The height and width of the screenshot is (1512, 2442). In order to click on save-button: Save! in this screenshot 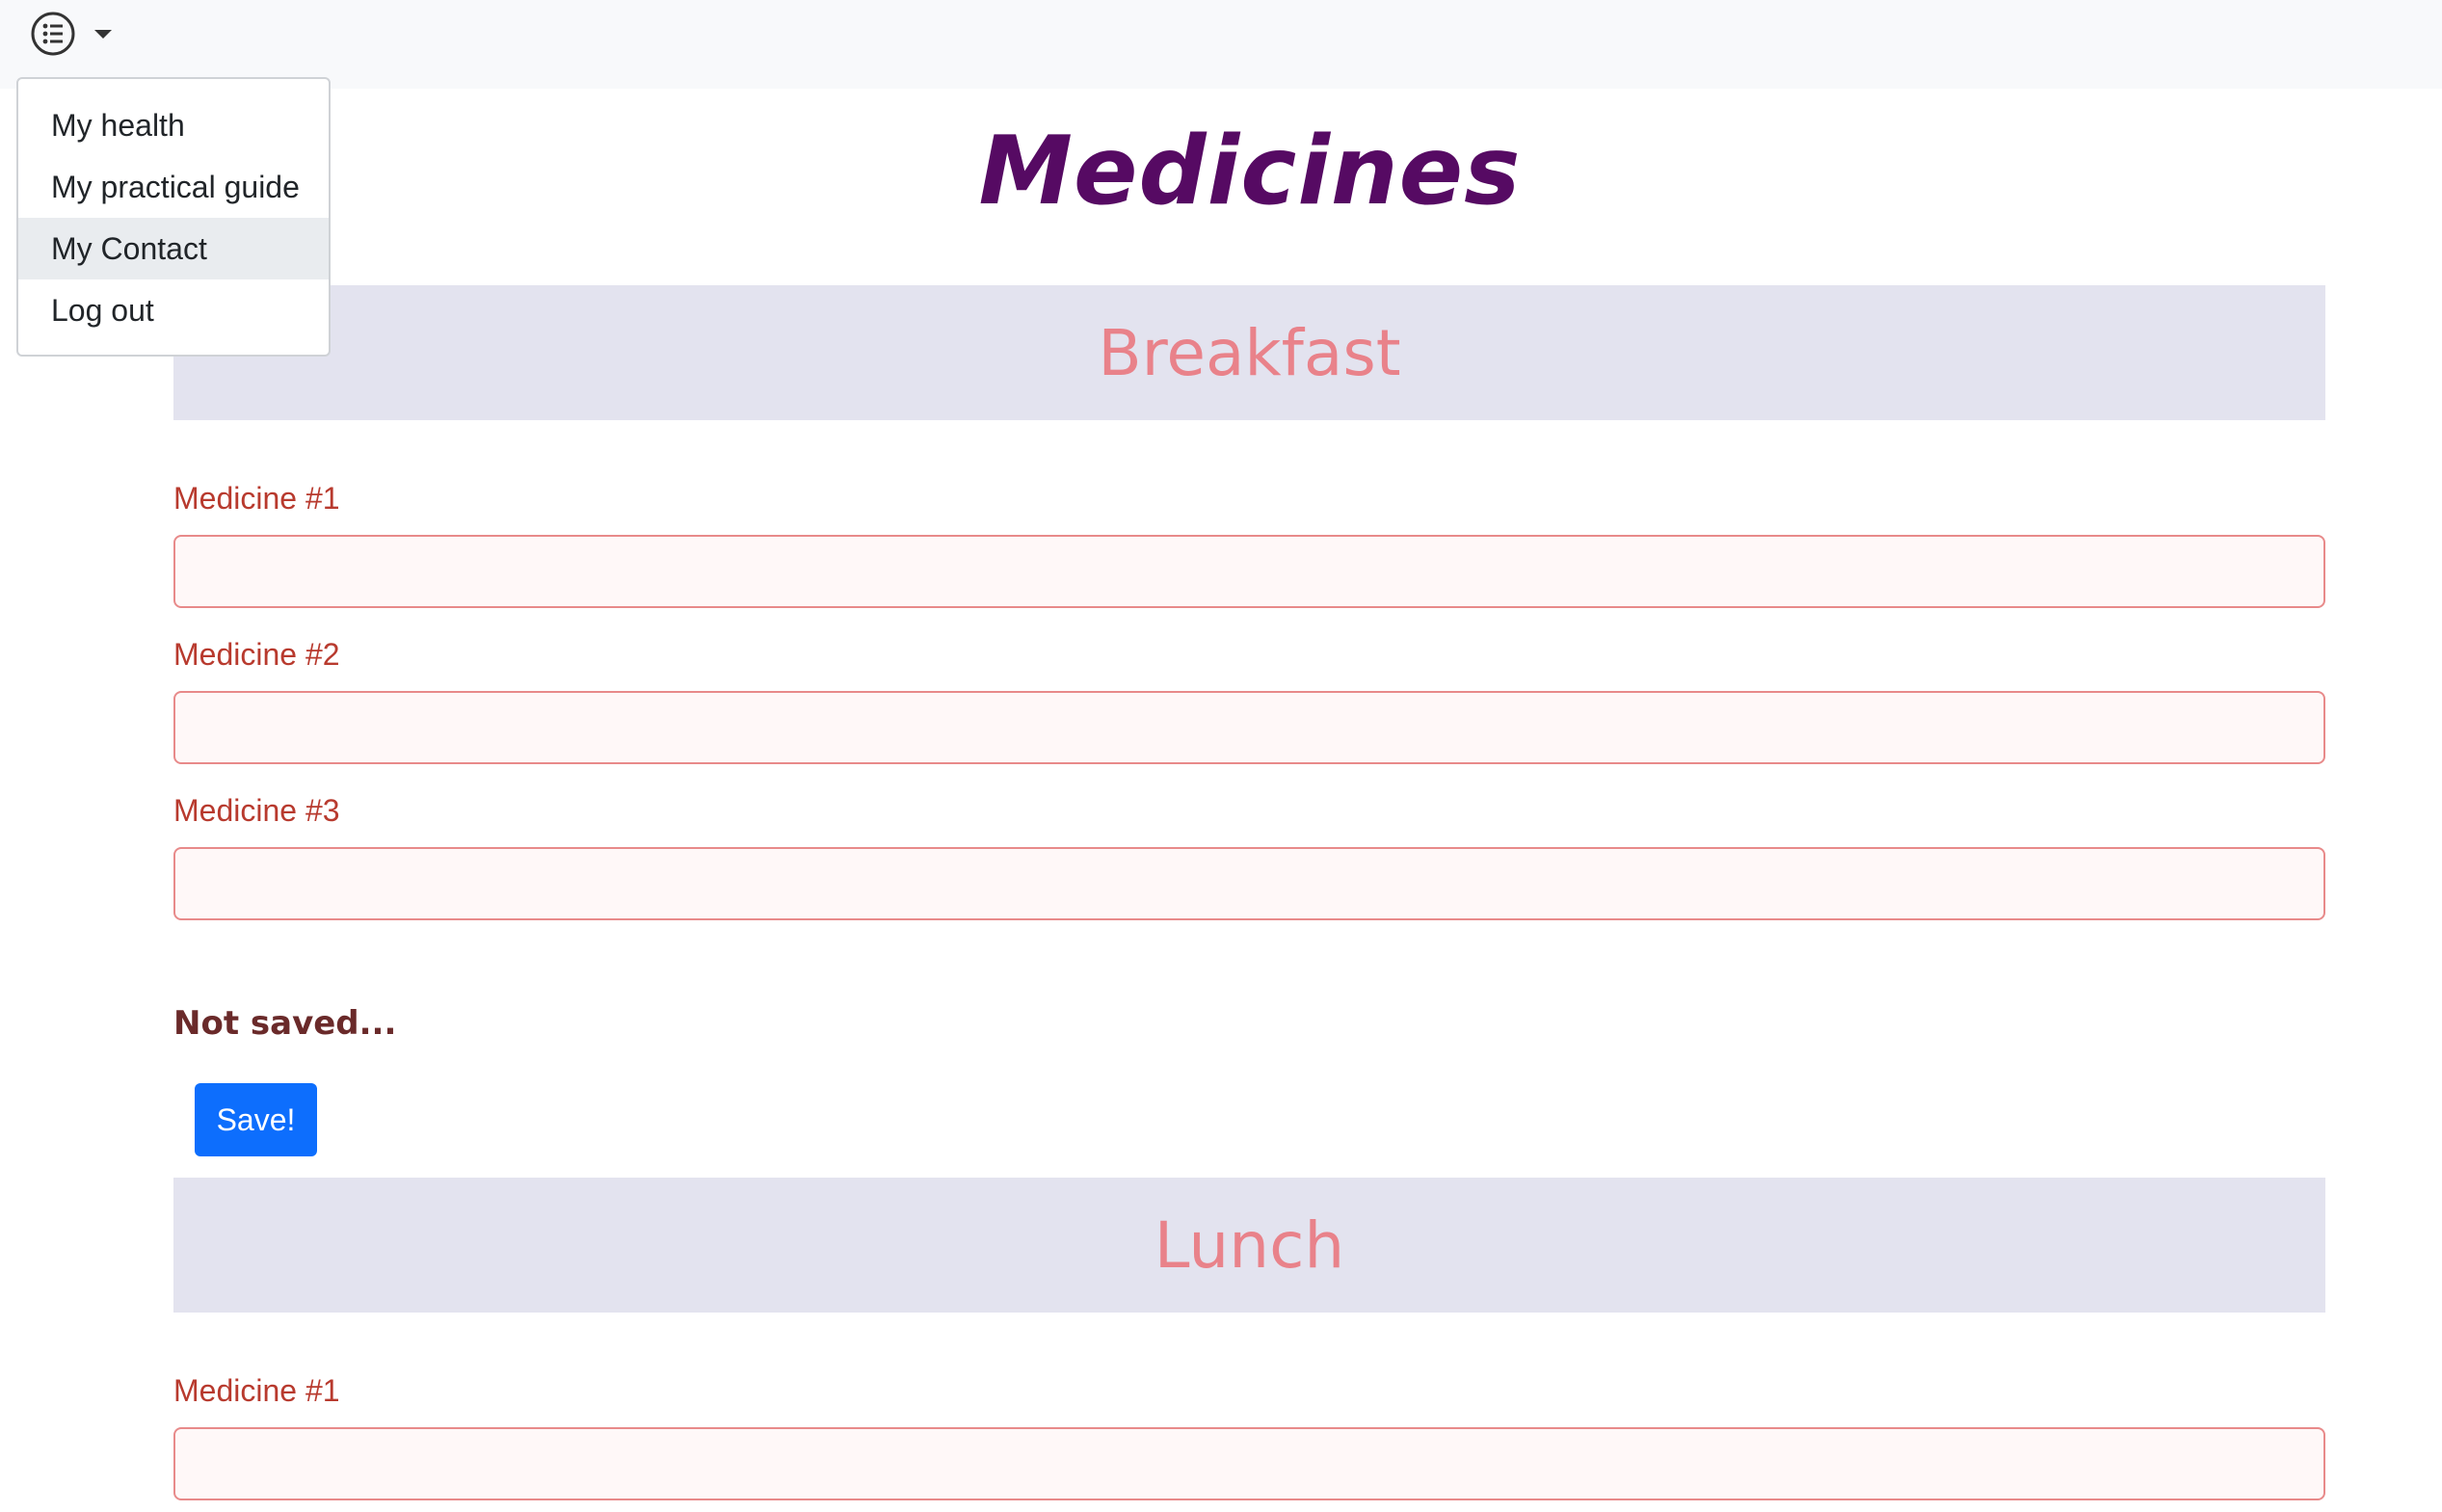, I will do `click(256, 1119)`.